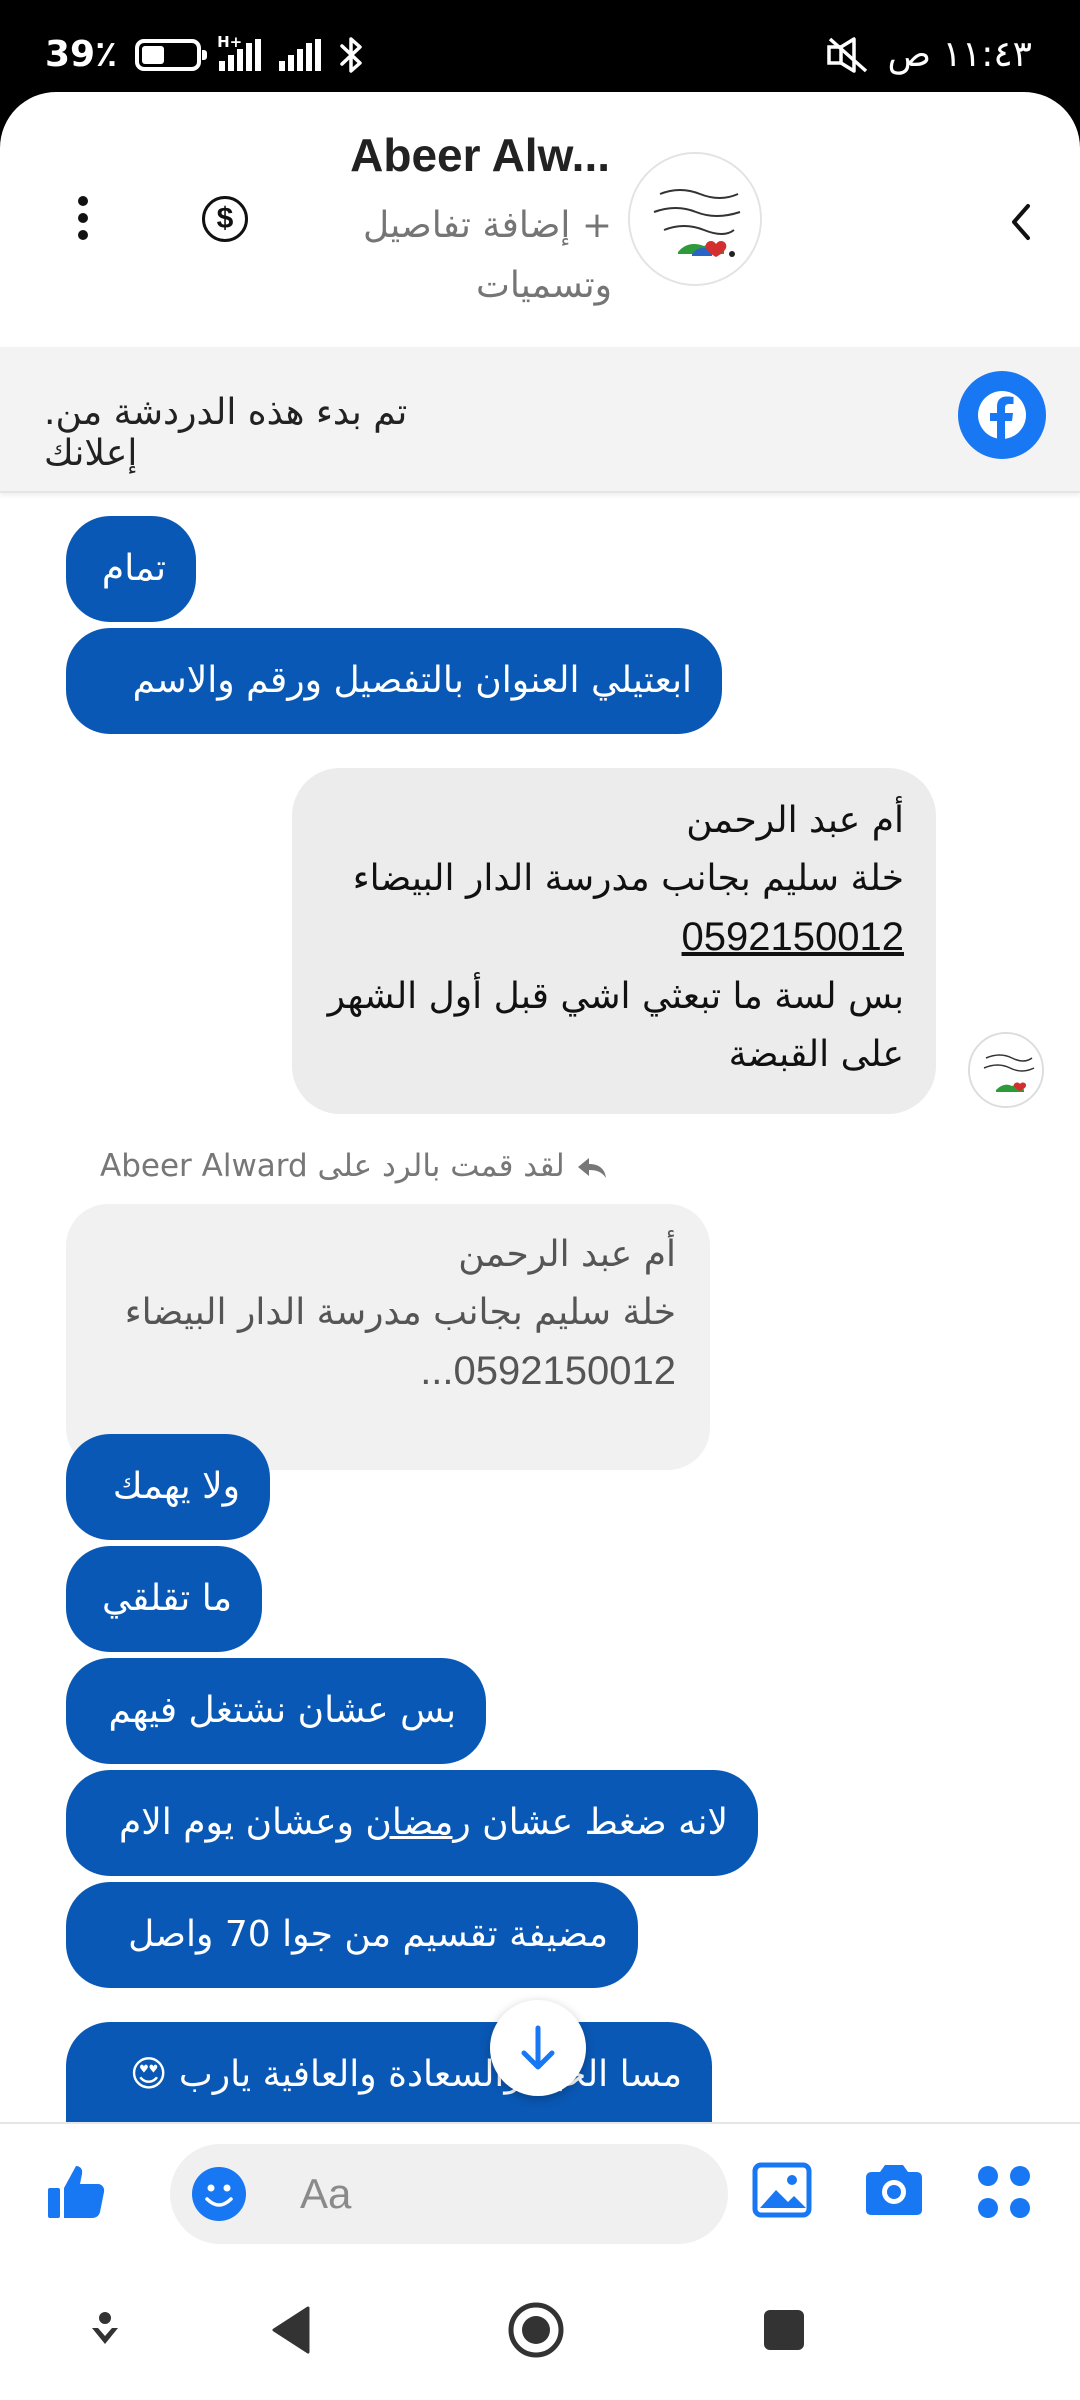  Describe the element at coordinates (471, 256) in the screenshot. I see `add-details-link: + إضافة تفاصيل وتسميات` at that location.